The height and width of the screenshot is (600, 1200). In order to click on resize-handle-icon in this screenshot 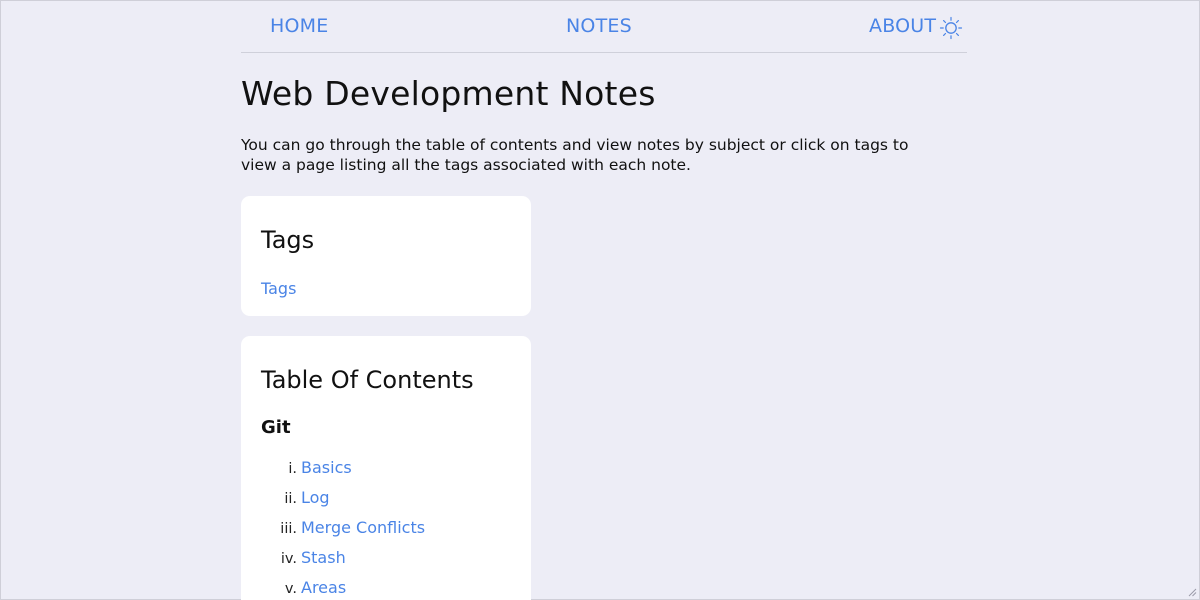, I will do `click(1192, 592)`.